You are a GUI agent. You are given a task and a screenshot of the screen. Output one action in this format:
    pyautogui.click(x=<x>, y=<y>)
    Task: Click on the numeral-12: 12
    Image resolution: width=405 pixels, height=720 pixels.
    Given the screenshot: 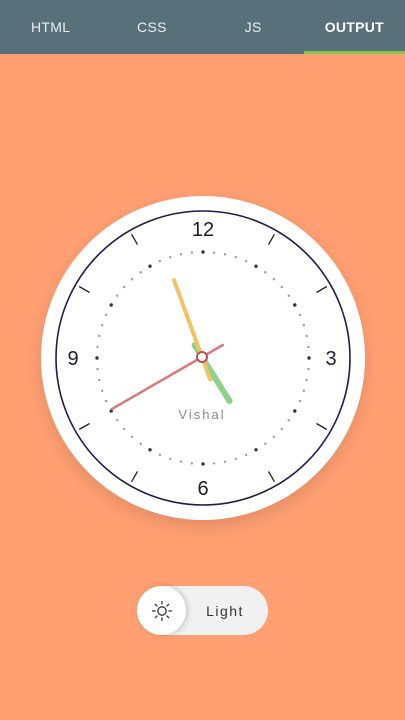 What is the action you would take?
    pyautogui.click(x=203, y=230)
    